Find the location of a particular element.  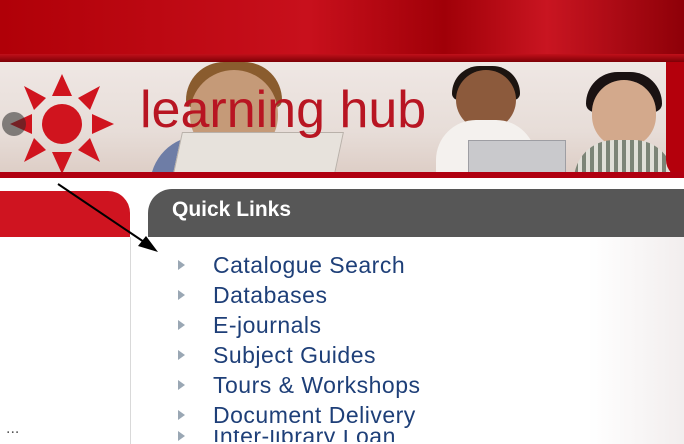

quick-link-inter-library-loan: Inter-library Loan is located at coordinates (299, 436).